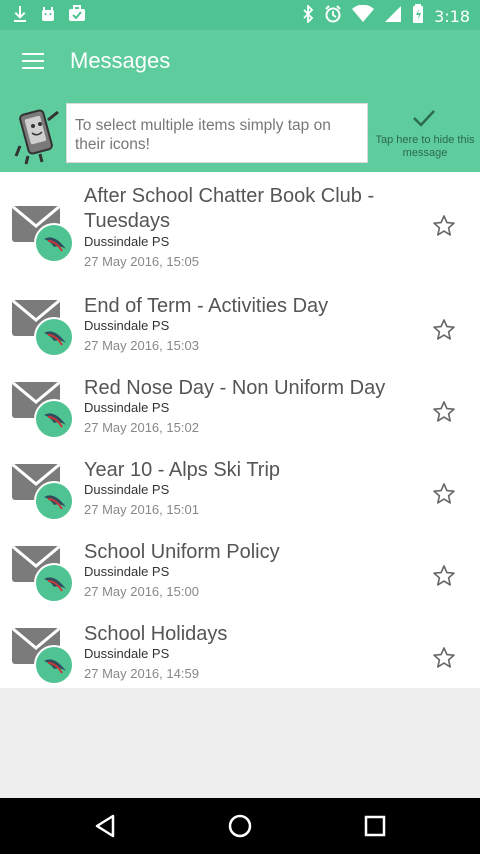 The height and width of the screenshot is (854, 480). I want to click on bluetooth-icon, so click(308, 15).